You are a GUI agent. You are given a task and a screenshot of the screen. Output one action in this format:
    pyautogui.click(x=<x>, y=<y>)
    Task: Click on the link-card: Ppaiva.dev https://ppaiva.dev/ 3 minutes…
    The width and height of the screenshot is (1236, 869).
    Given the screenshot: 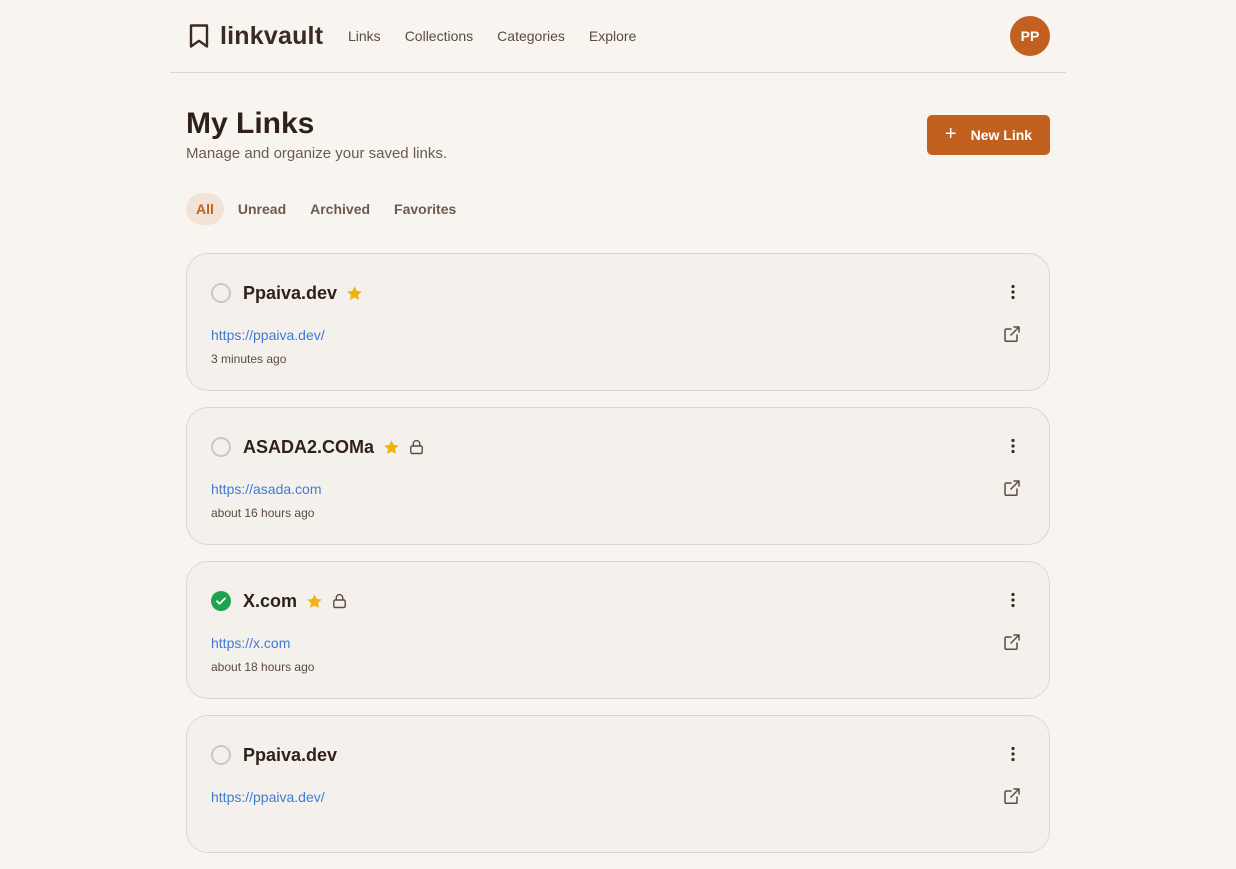 What is the action you would take?
    pyautogui.click(x=618, y=322)
    